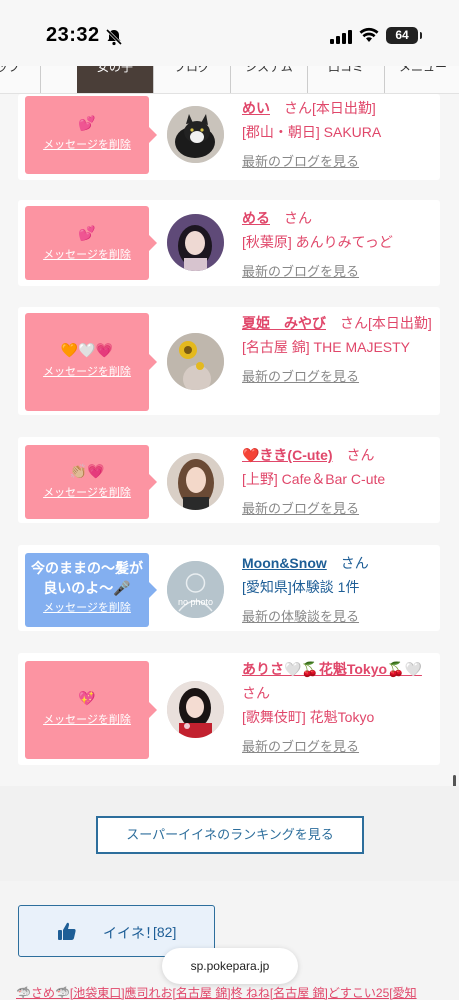  Describe the element at coordinates (20, 79) in the screenshot. I see `tab-top: トップ` at that location.